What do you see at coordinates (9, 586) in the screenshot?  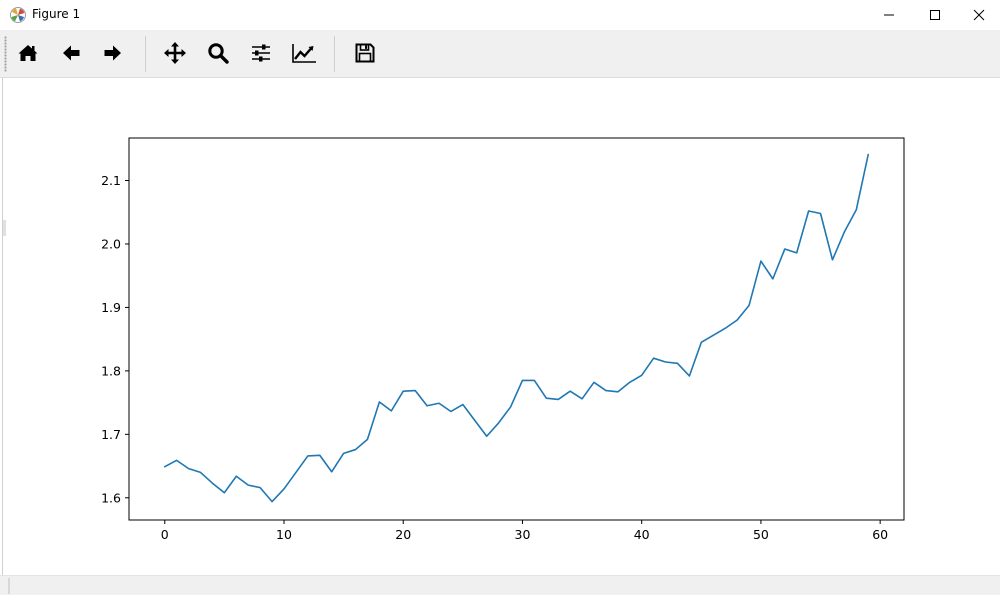 I see `status-grip` at bounding box center [9, 586].